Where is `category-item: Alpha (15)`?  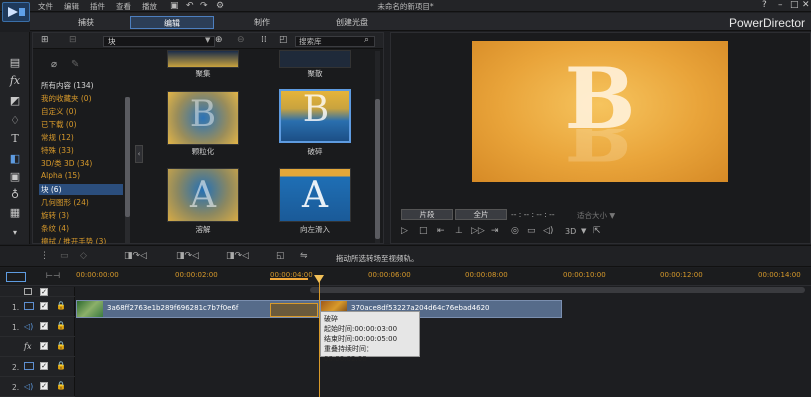 category-item: Alpha (15) is located at coordinates (60, 175).